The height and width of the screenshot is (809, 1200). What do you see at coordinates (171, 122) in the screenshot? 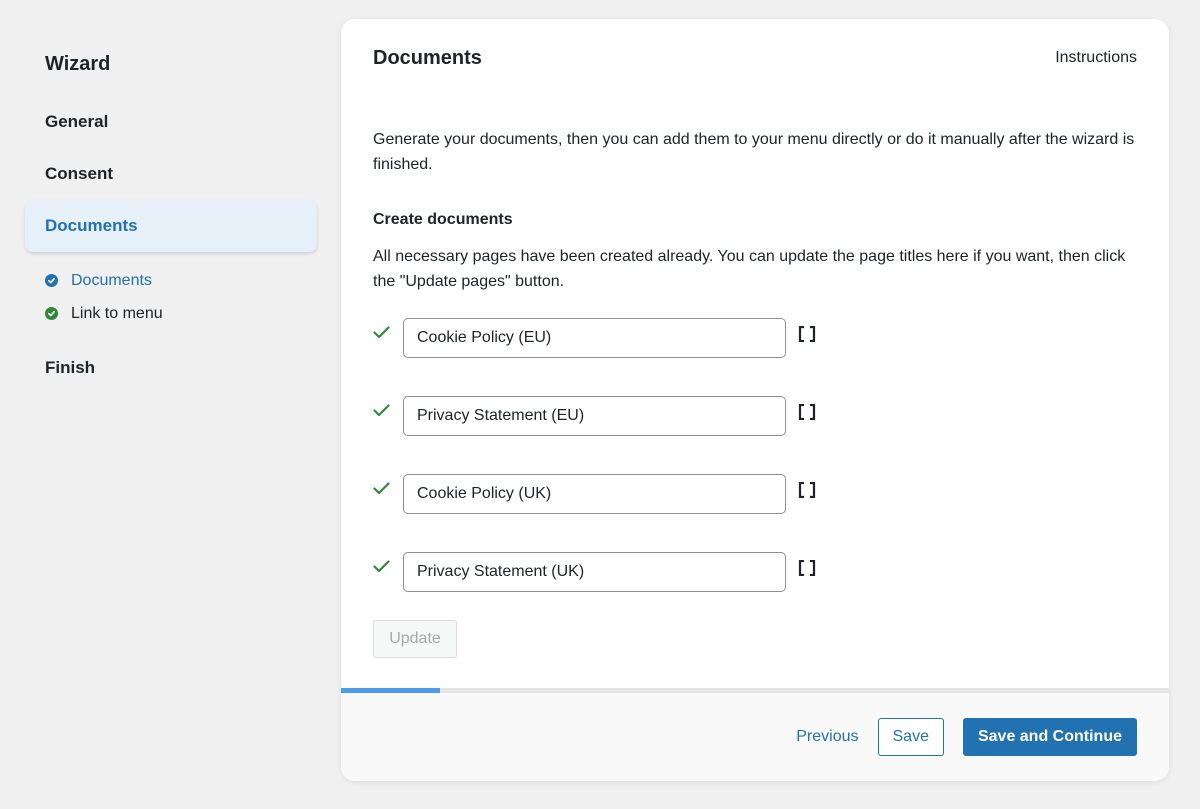
I see `sidebar-item-general: General` at bounding box center [171, 122].